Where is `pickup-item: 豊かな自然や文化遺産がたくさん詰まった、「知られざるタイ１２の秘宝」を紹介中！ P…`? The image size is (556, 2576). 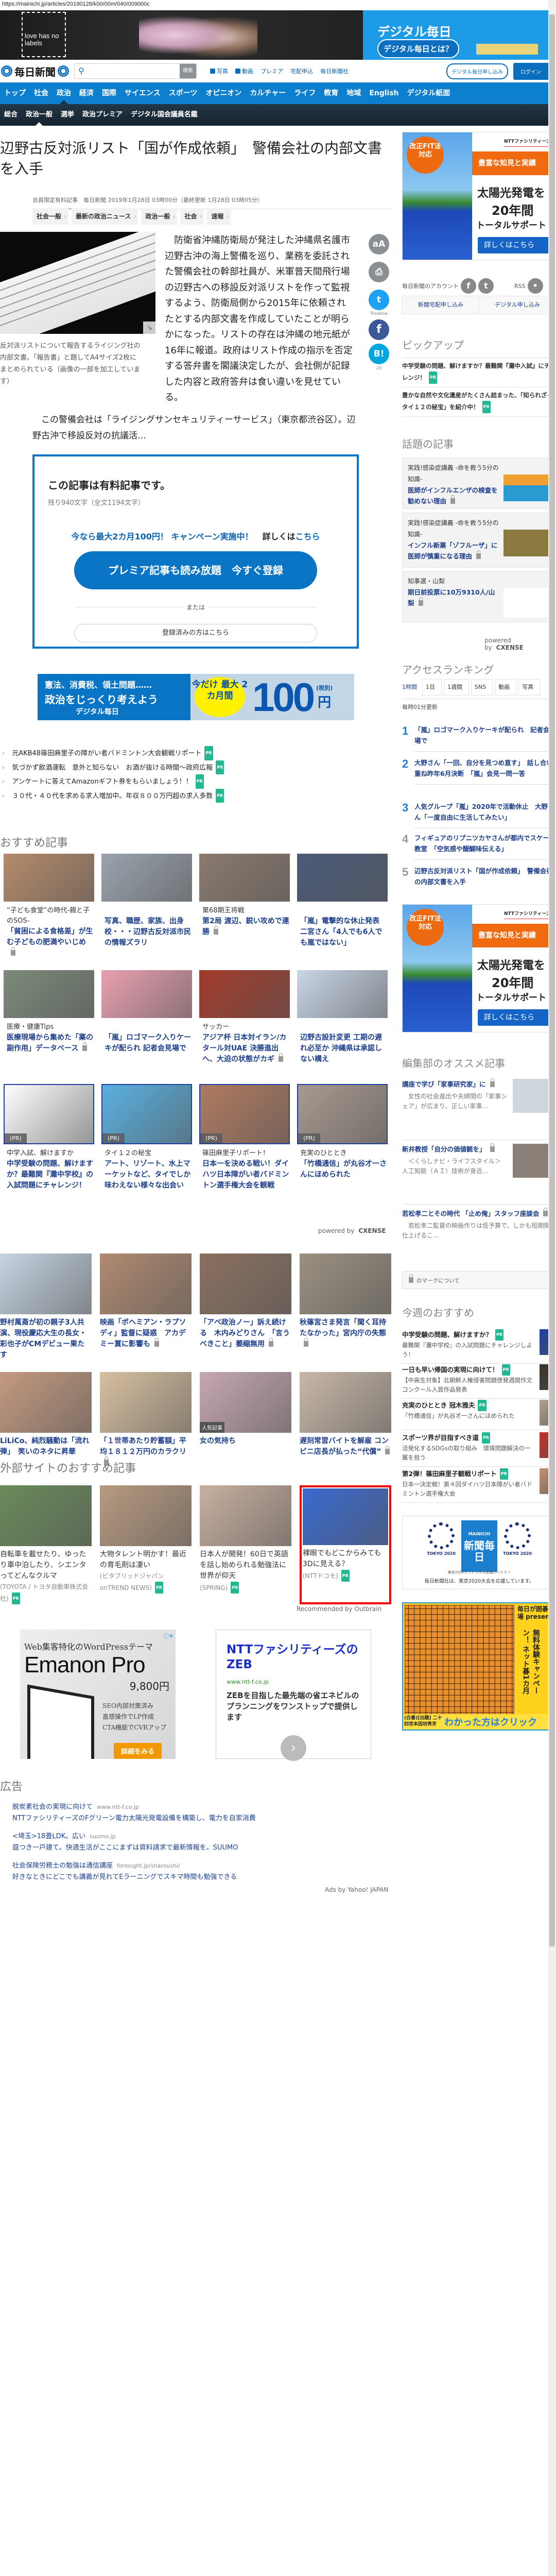
pickup-item: 豊かな自然や文化遺産がたくさん詰まった、「知られざるタイ１２の秘宝」を紹介中！ P… is located at coordinates (475, 402).